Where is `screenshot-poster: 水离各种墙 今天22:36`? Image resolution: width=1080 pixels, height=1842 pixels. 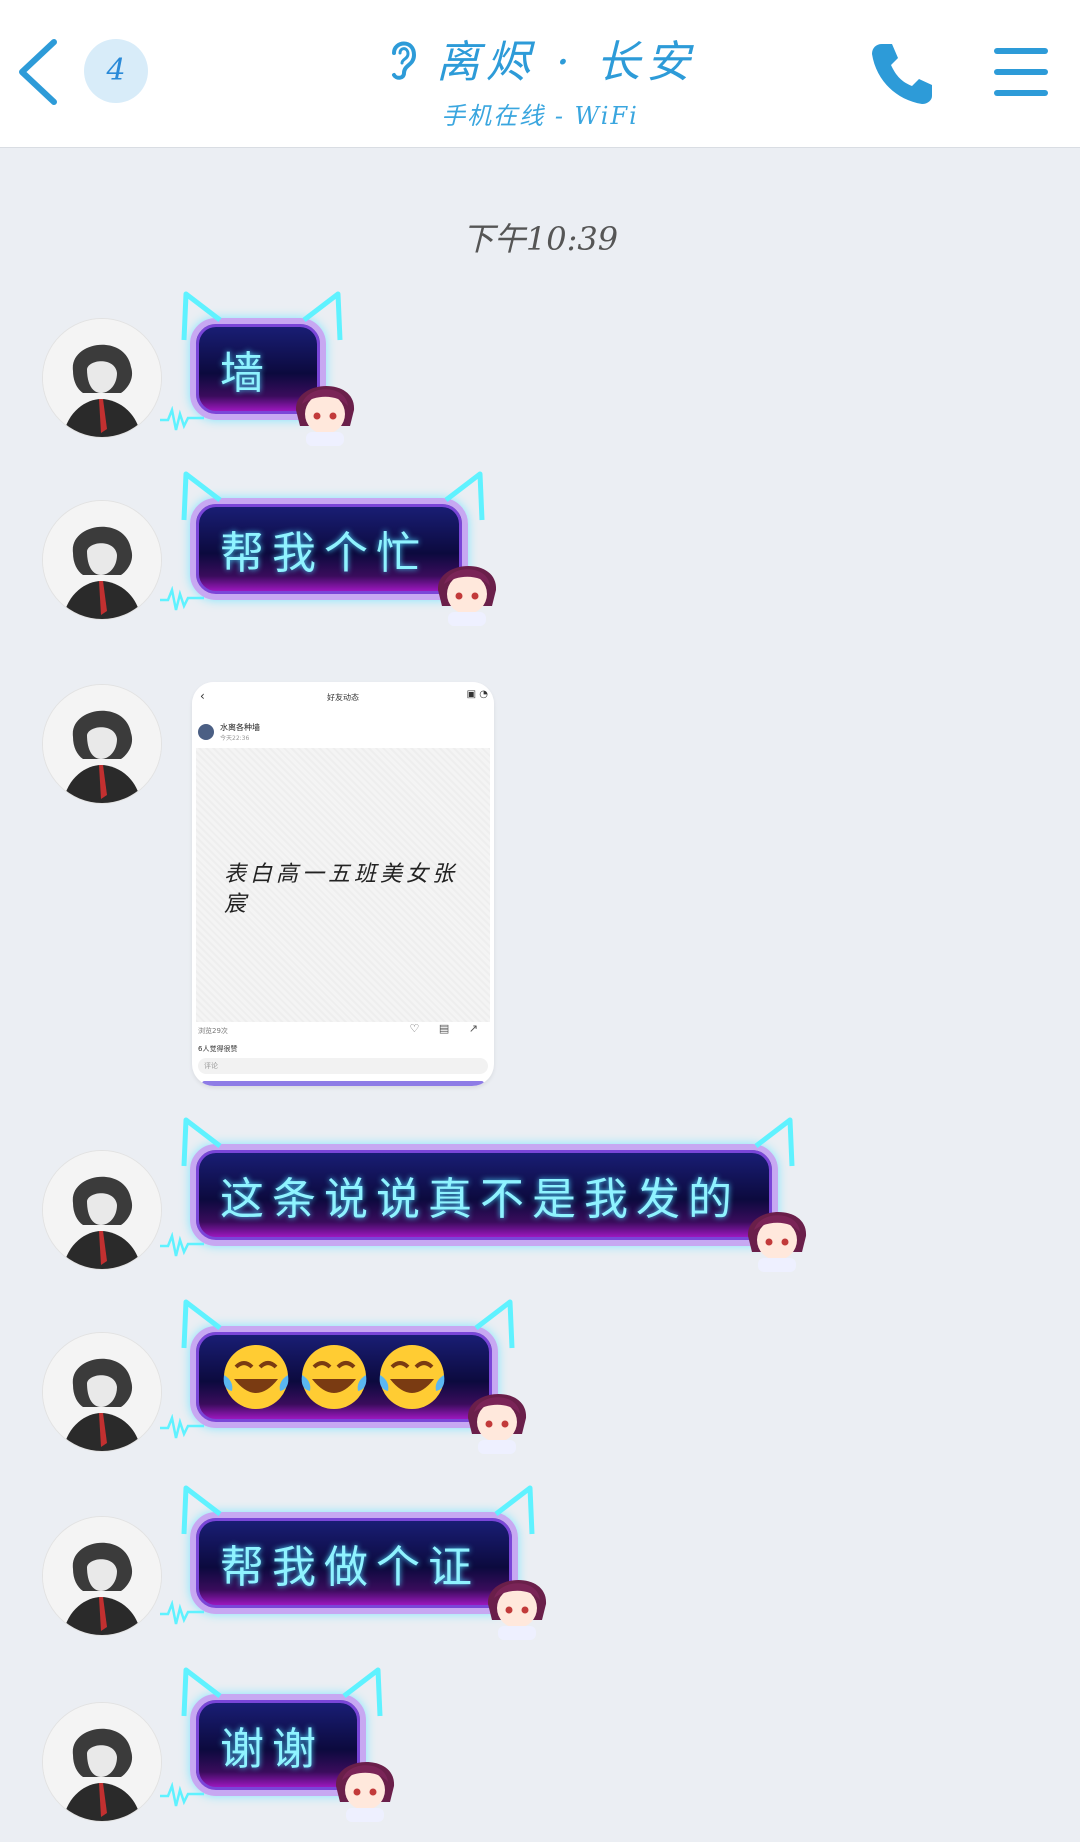
screenshot-poster: 水离各种墙 今天22:36 is located at coordinates (229, 732).